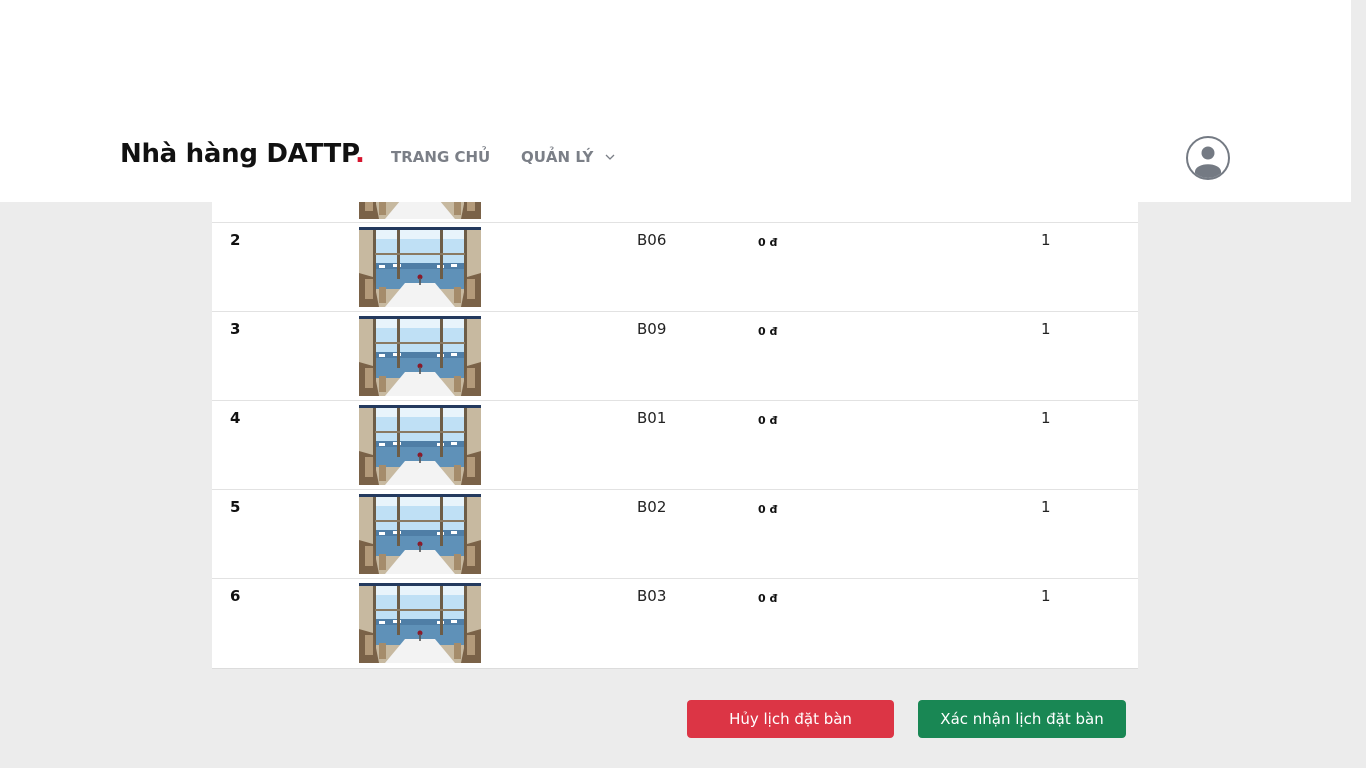  I want to click on page-top-area, so click(675, 55).